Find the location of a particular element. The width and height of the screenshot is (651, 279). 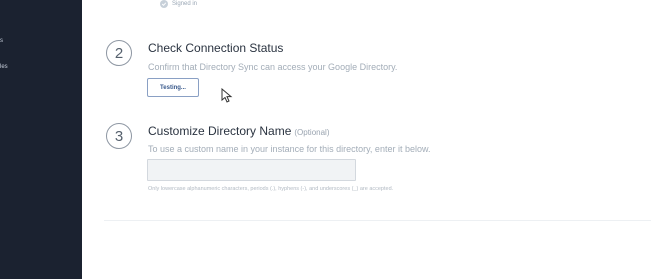

step-number-3: 3 is located at coordinates (119, 136).